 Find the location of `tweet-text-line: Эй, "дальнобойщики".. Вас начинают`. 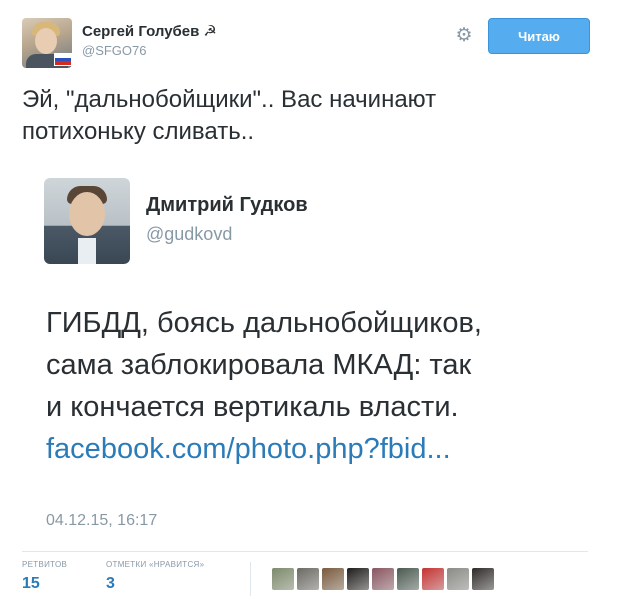

tweet-text-line: Эй, "дальнобойщики".. Вас начинают is located at coordinates (229, 99).